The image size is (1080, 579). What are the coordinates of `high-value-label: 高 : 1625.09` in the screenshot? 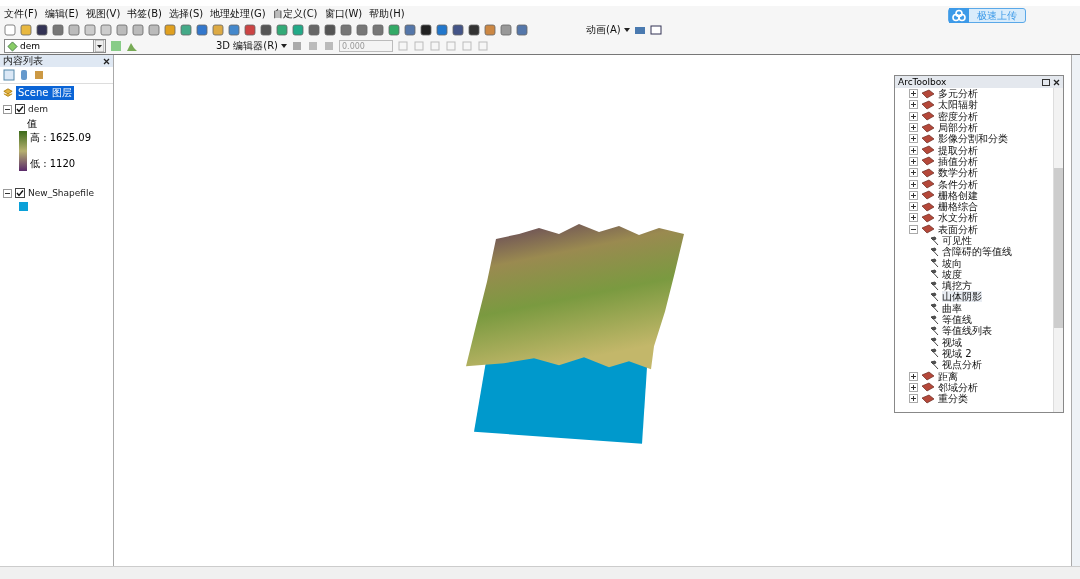 It's located at (61, 138).